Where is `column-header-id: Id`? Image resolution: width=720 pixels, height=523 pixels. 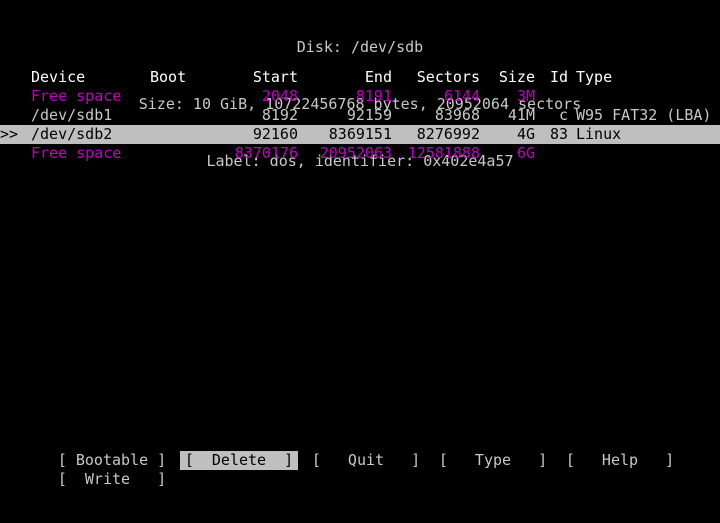
column-header-id: Id is located at coordinates (558, 77).